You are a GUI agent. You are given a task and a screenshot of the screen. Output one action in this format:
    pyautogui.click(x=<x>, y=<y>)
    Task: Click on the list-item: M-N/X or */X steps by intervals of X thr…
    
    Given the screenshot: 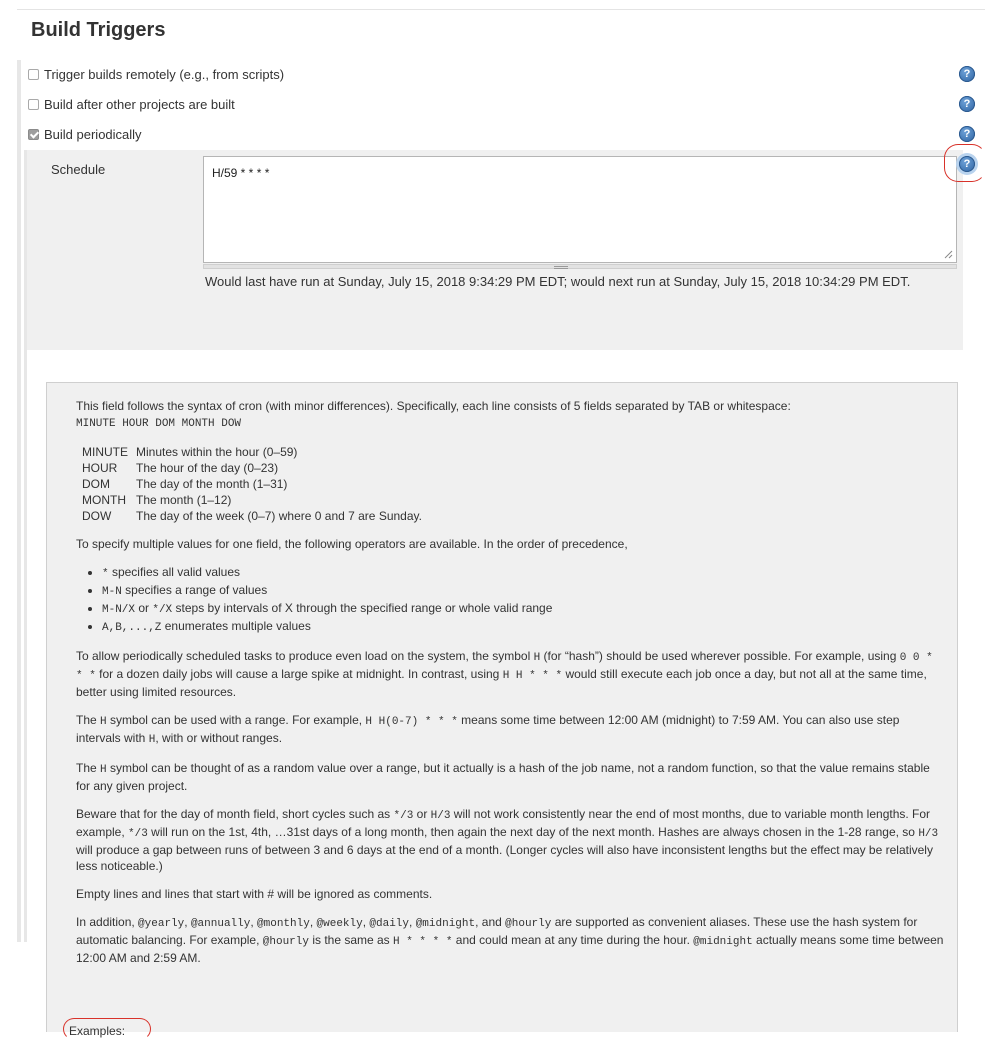 What is the action you would take?
    pyautogui.click(x=523, y=609)
    